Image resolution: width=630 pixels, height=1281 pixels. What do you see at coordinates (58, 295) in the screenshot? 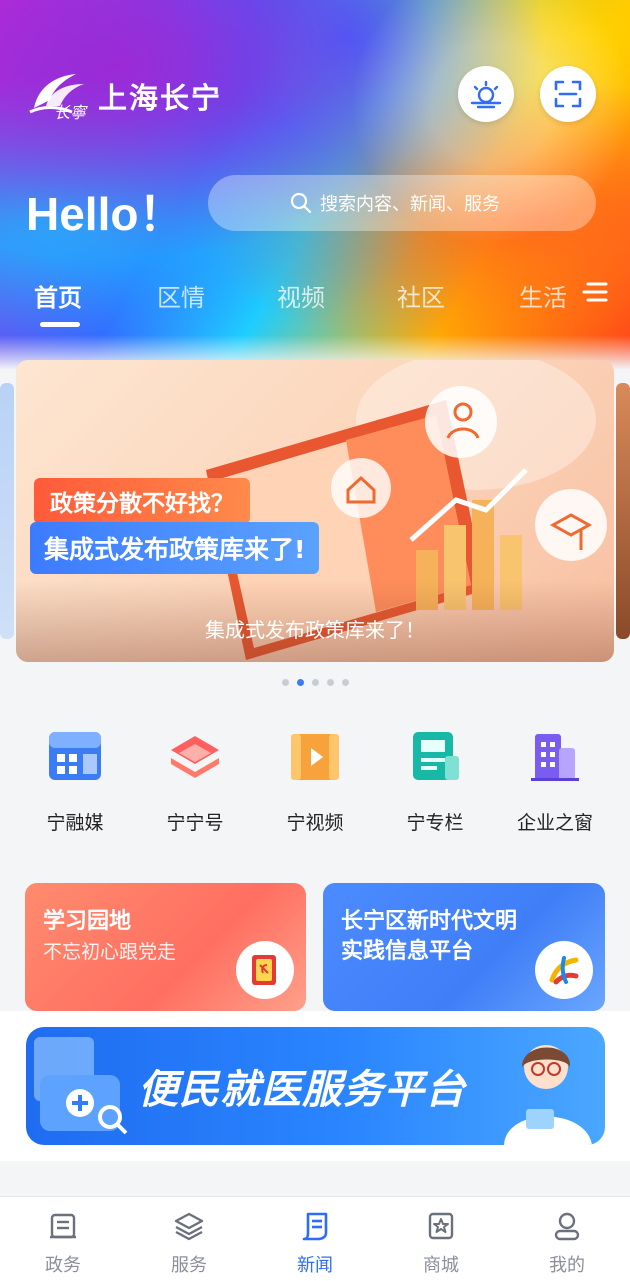
I see `tab-home: 首页` at bounding box center [58, 295].